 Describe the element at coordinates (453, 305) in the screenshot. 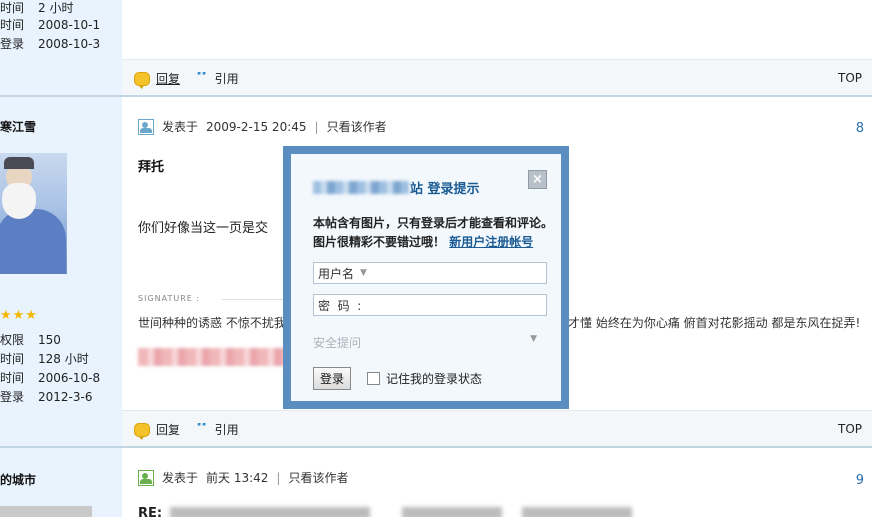

I see `password-input` at that location.